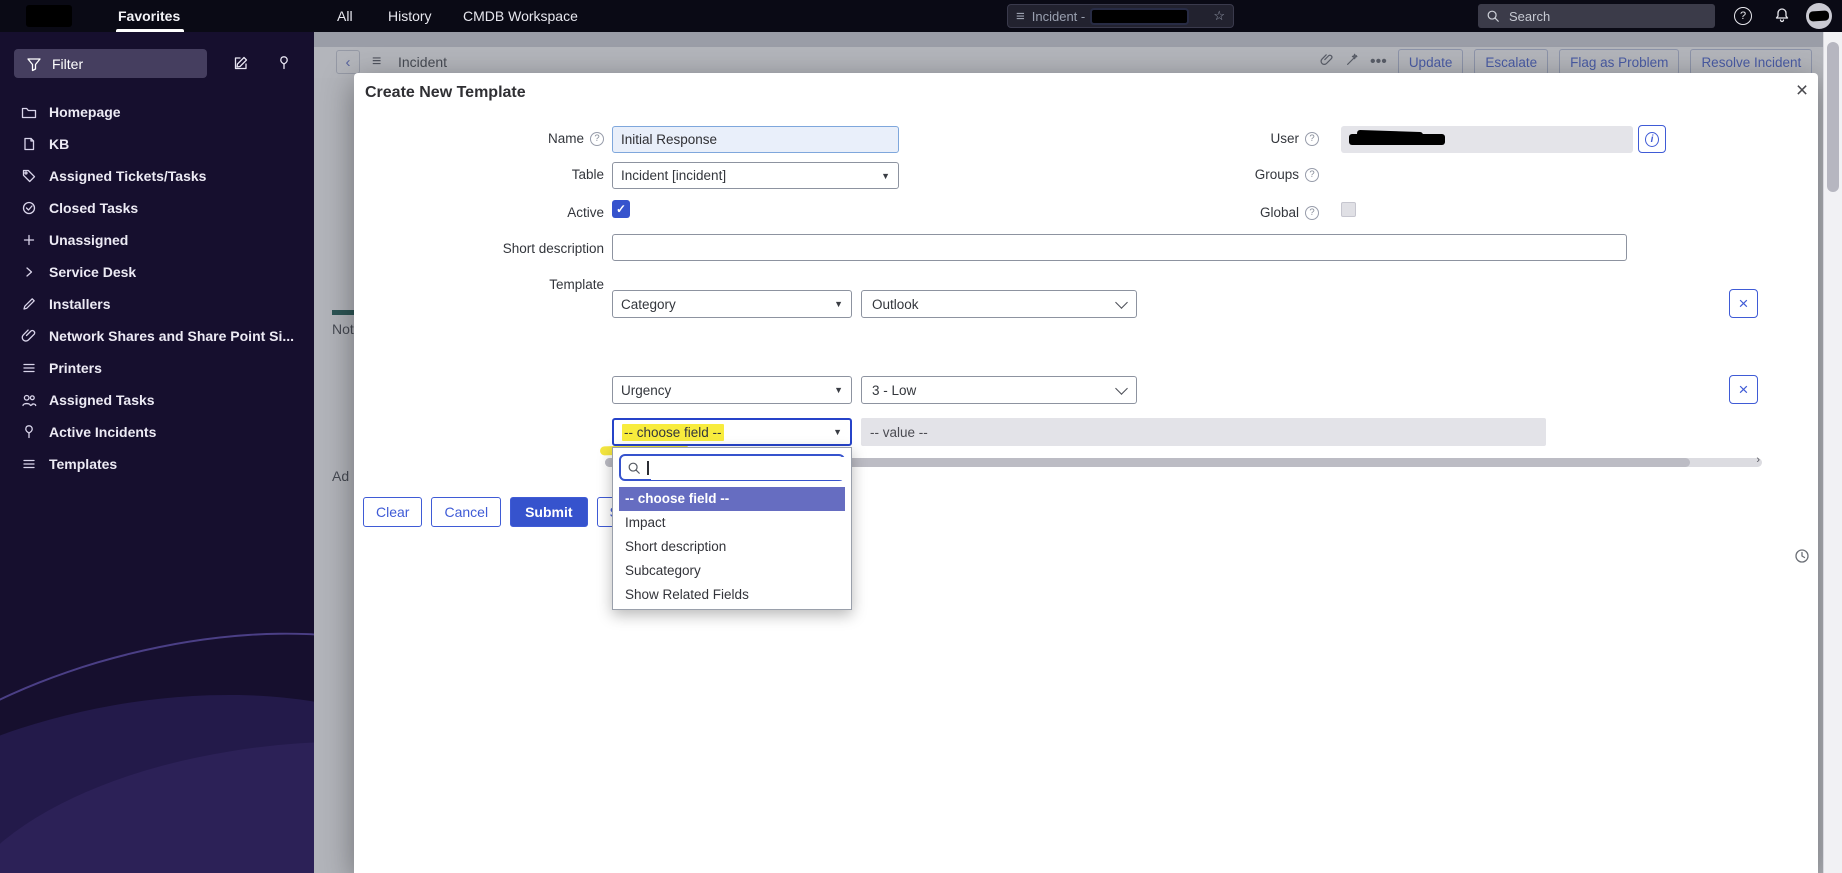 This screenshot has height=873, width=1842. What do you see at coordinates (732, 571) in the screenshot?
I see `dropdown-option-subcategory: Subcategory` at bounding box center [732, 571].